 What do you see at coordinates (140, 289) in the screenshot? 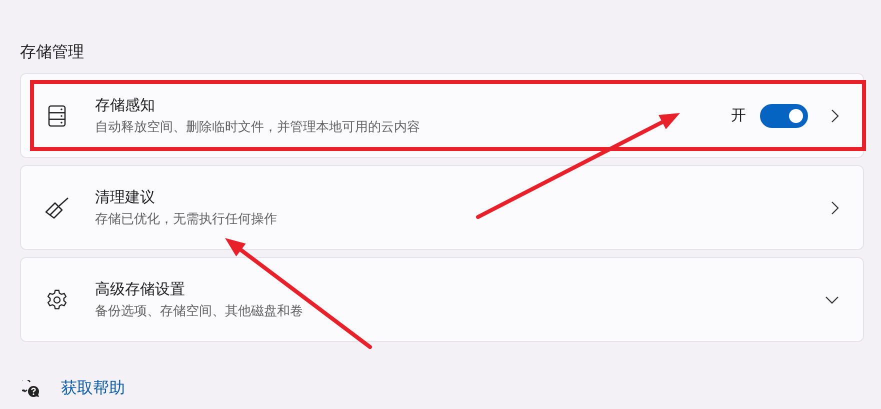
I see `card-title: 高级存储设置` at bounding box center [140, 289].